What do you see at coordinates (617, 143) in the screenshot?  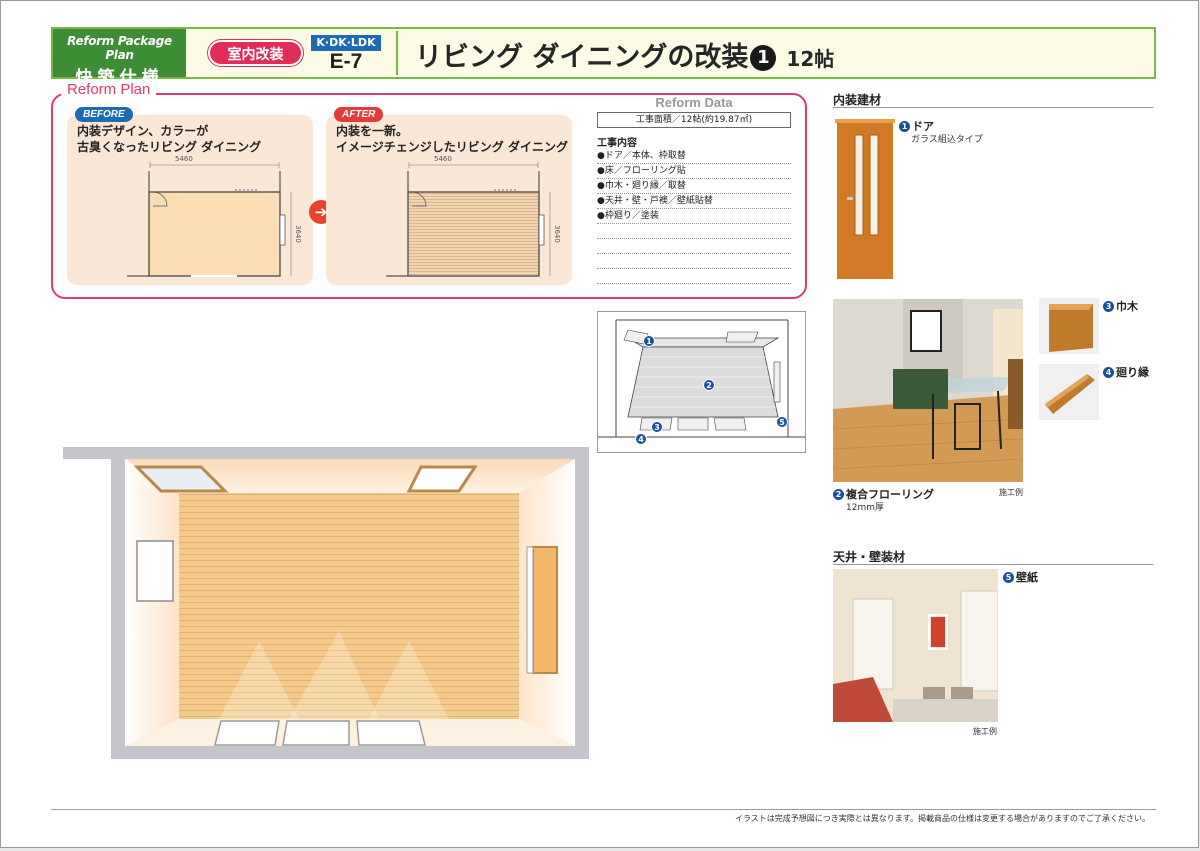 I see `work-contents-heading: 工事内容` at bounding box center [617, 143].